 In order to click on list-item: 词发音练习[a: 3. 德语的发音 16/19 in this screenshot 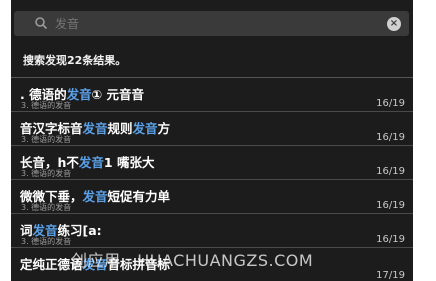, I will do `click(212, 231)`.